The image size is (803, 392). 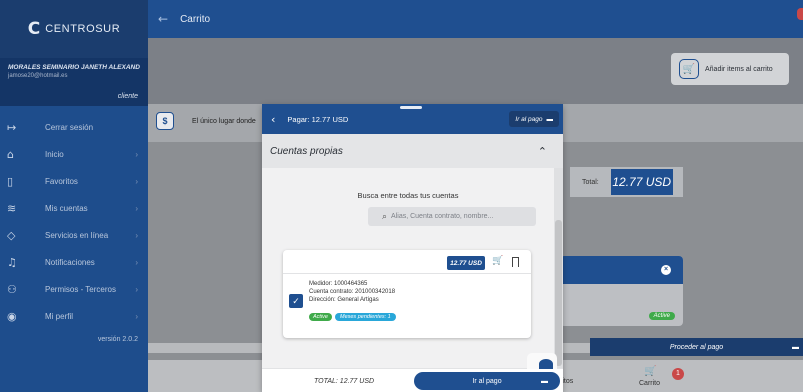 What do you see at coordinates (77, 235) in the screenshot?
I see `sidebar-item-label: Servicios en línea` at bounding box center [77, 235].